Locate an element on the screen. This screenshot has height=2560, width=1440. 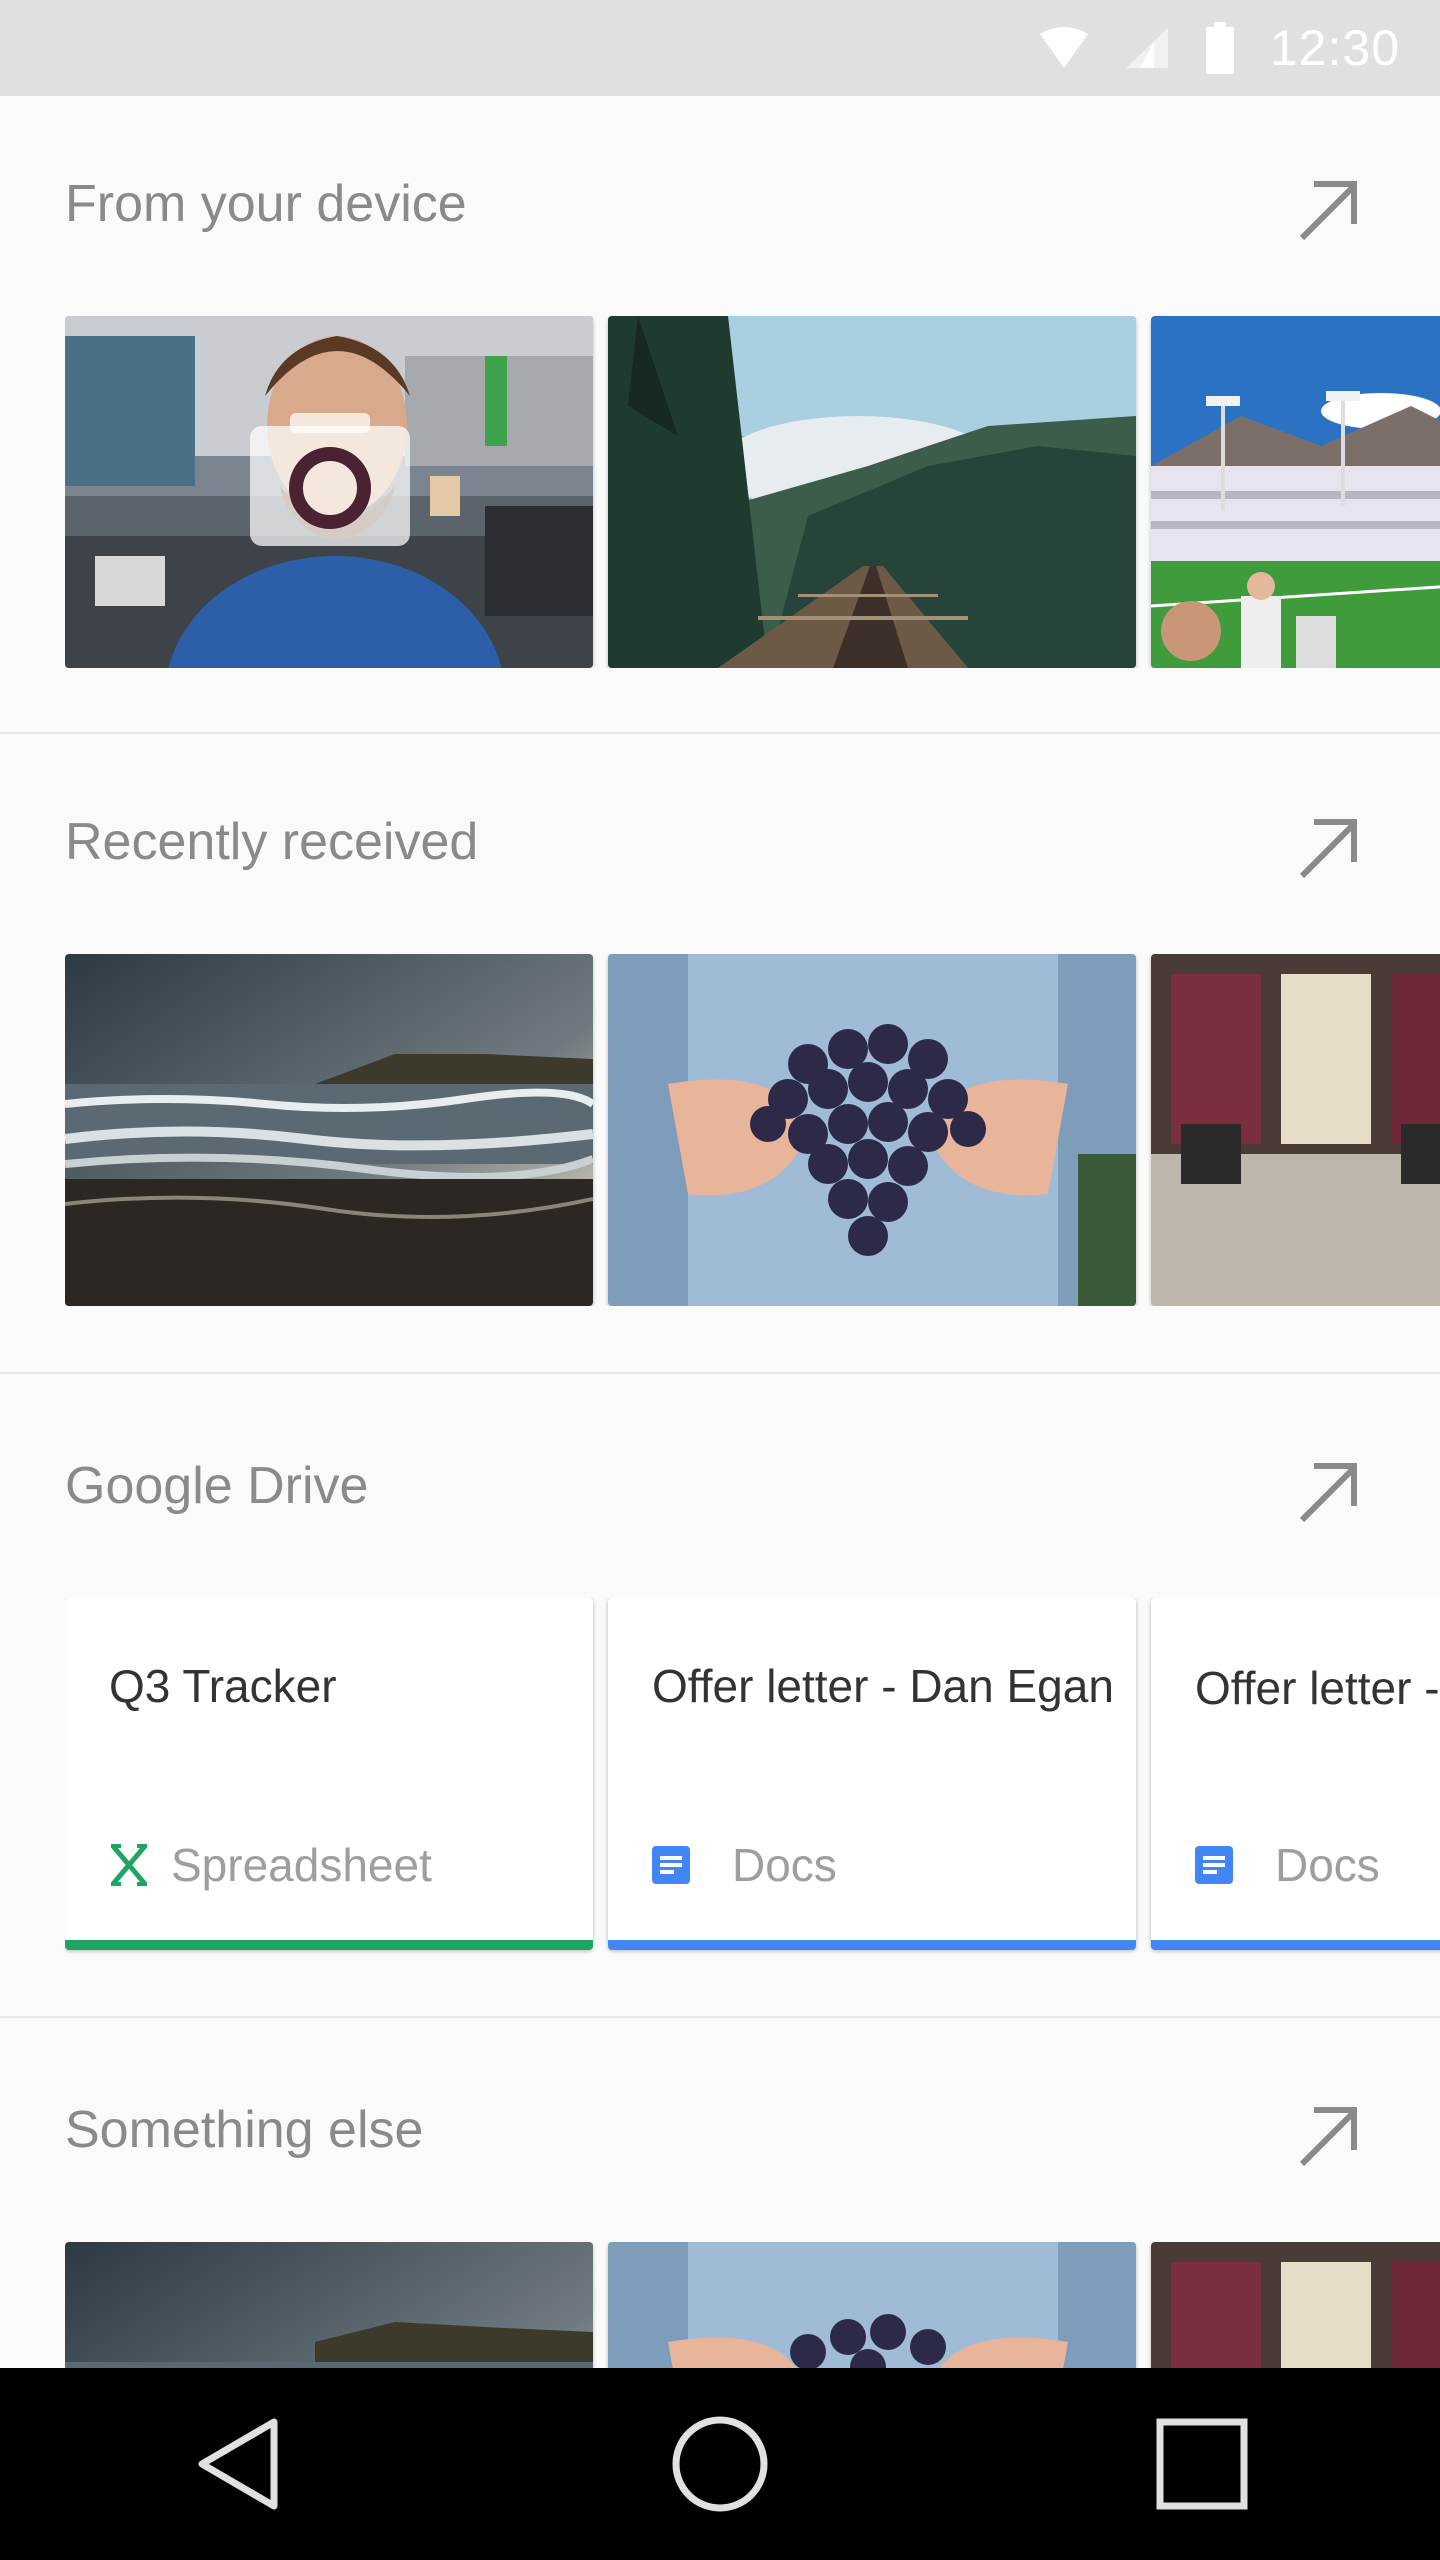
back-icon is located at coordinates (240, 2464).